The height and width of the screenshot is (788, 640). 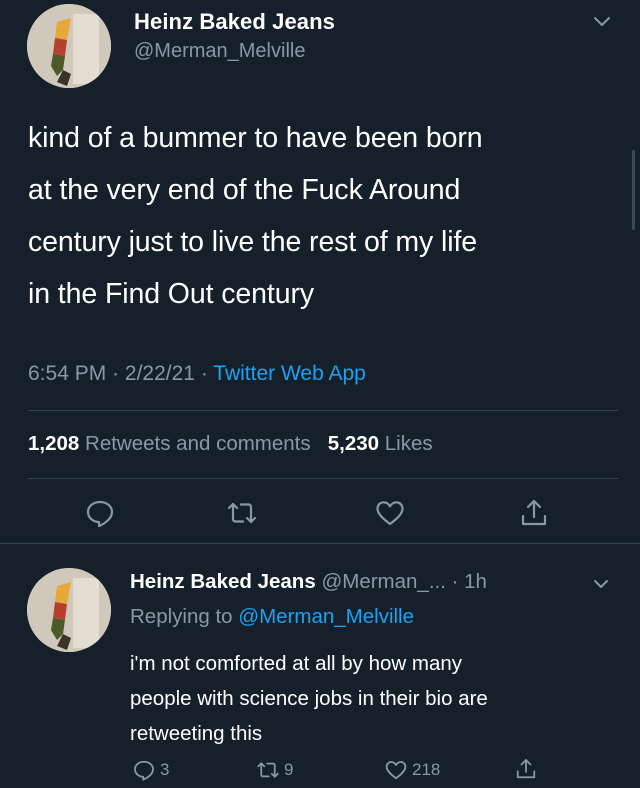 What do you see at coordinates (469, 581) in the screenshot?
I see `tweet-age: · 1h` at bounding box center [469, 581].